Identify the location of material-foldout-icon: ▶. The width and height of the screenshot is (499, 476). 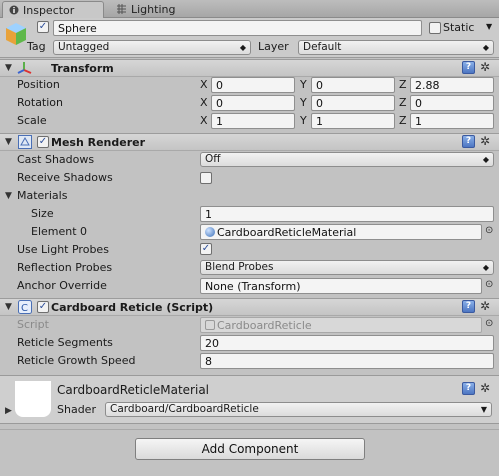
(8, 411).